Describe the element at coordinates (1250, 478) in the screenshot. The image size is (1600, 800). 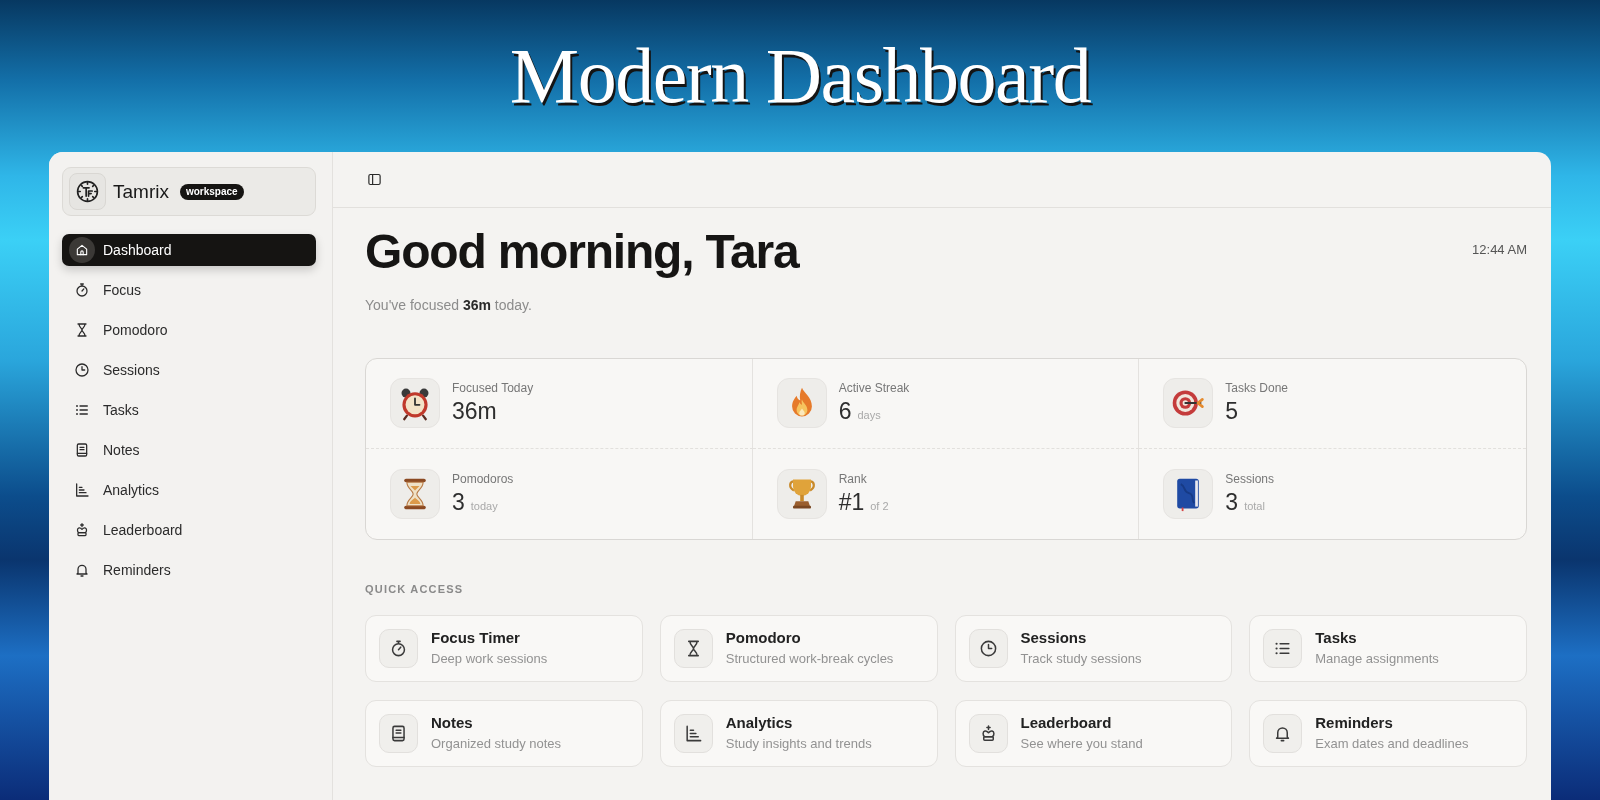
I see `stat-label: Sessions` at that location.